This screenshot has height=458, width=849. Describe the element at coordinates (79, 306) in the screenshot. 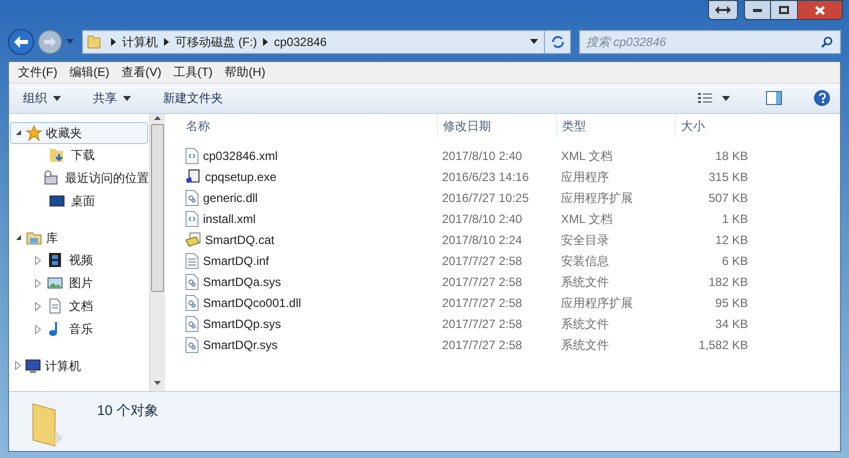

I see `nav-item: 文档` at that location.